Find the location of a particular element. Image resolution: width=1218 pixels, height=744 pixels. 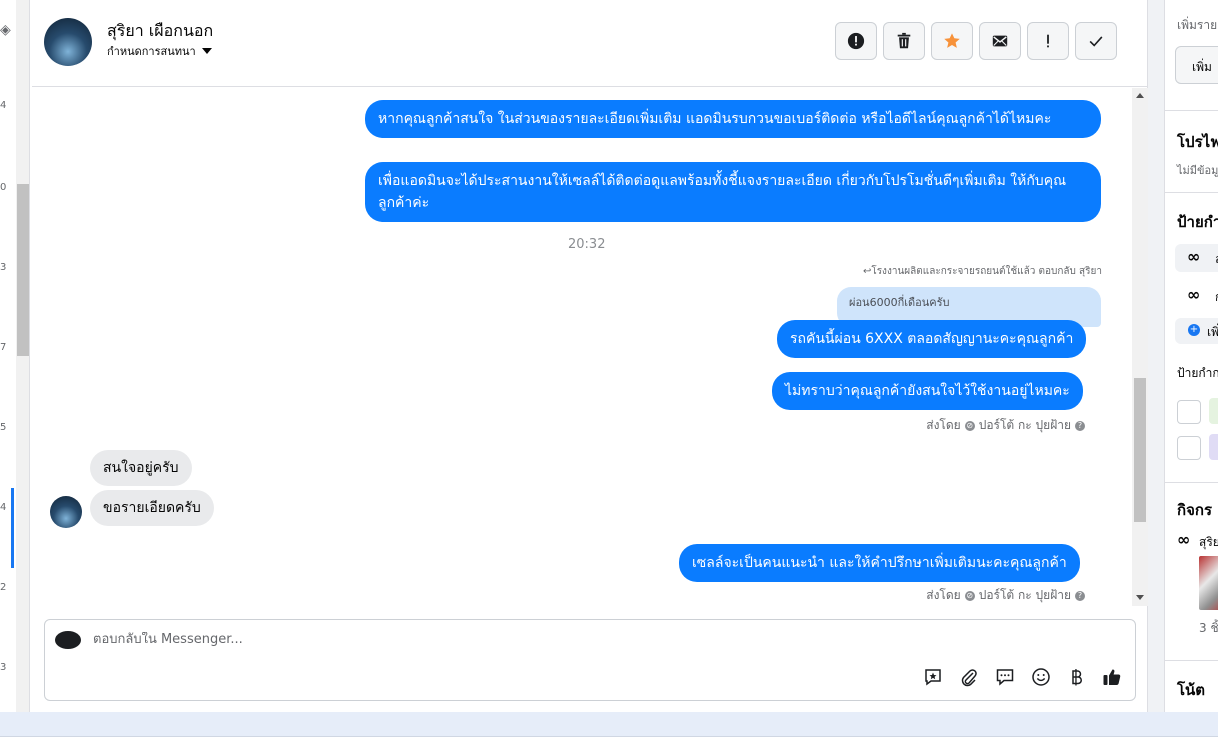

exclamation-icon is located at coordinates (1048, 41).